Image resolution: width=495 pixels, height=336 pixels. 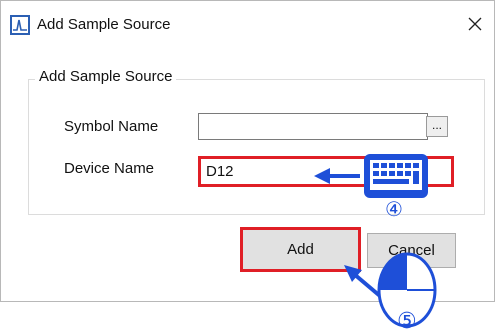 What do you see at coordinates (375, 241) in the screenshot?
I see `annotation-overlay` at bounding box center [375, 241].